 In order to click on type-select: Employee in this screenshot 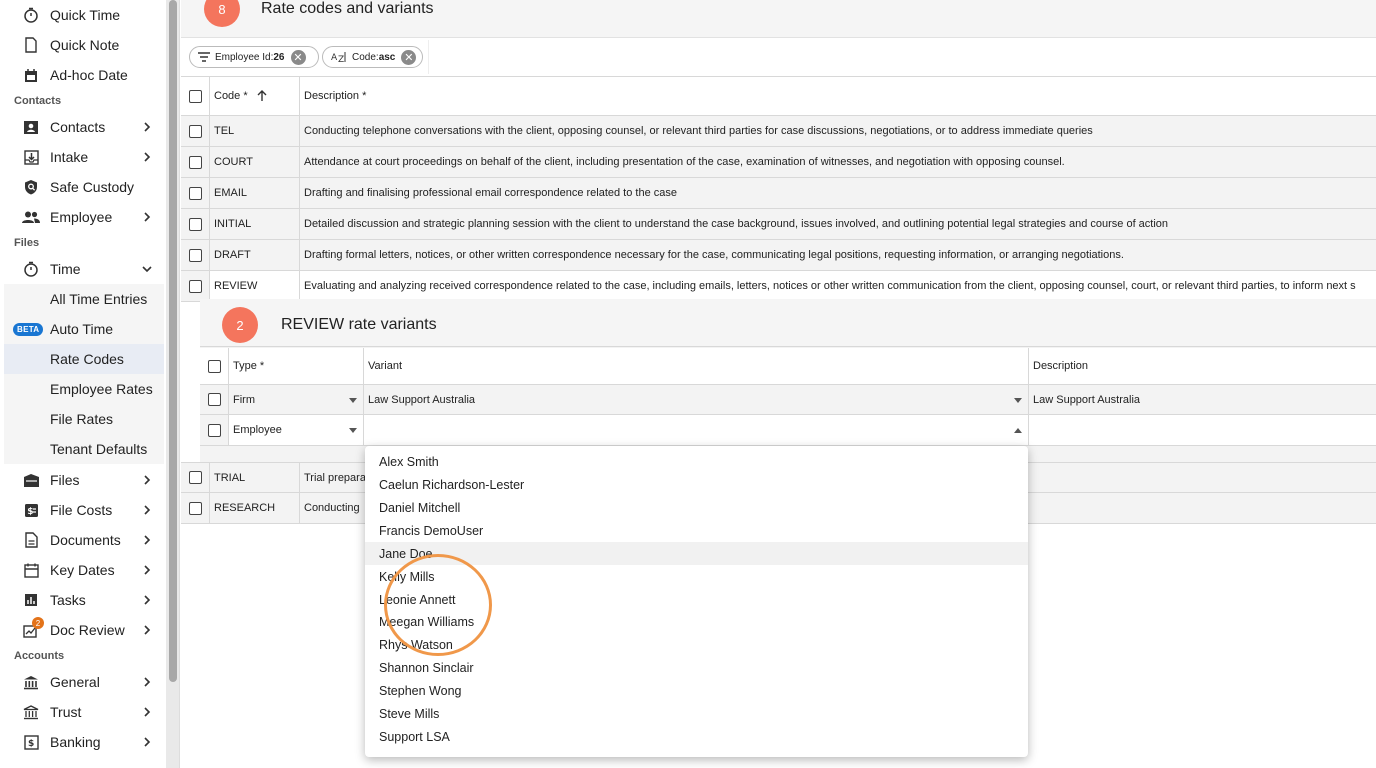, I will do `click(296, 430)`.